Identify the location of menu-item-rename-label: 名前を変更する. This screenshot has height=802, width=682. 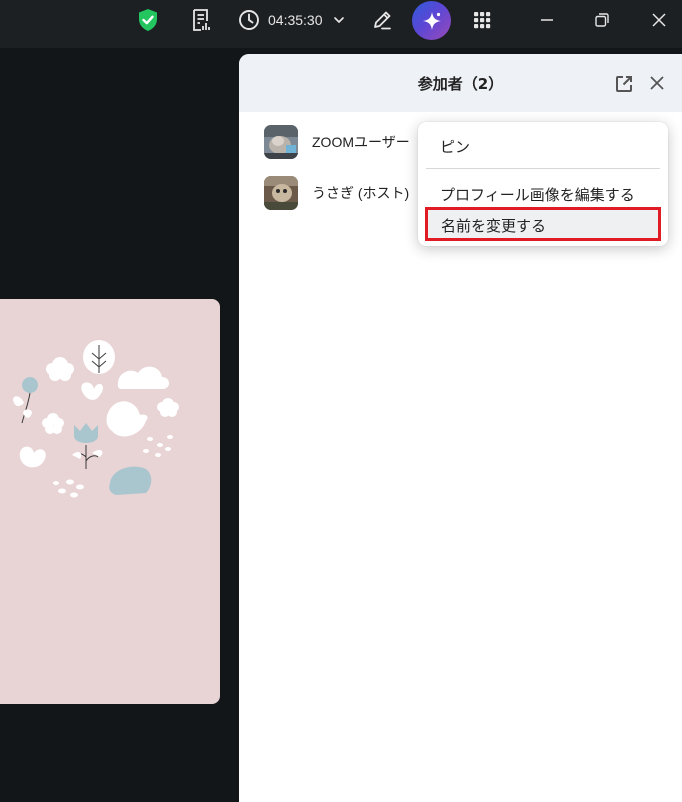
(494, 226).